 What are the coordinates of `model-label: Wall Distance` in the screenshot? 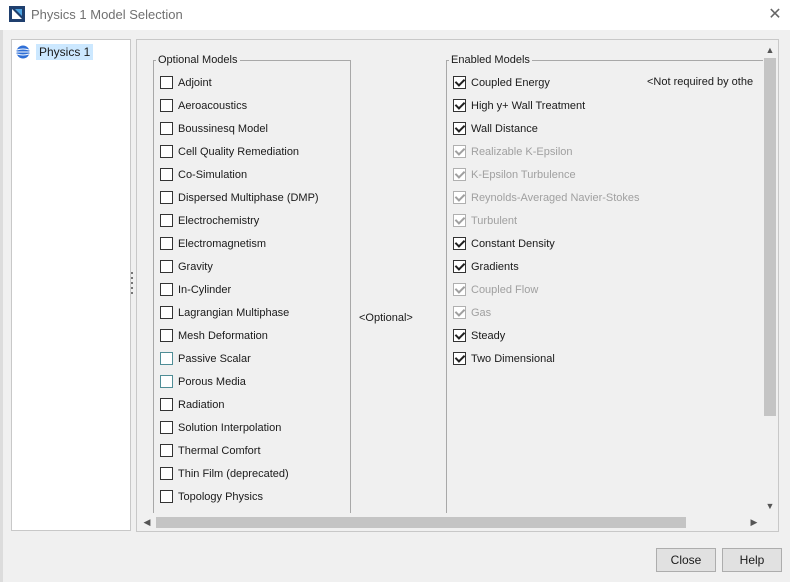 It's located at (504, 128).